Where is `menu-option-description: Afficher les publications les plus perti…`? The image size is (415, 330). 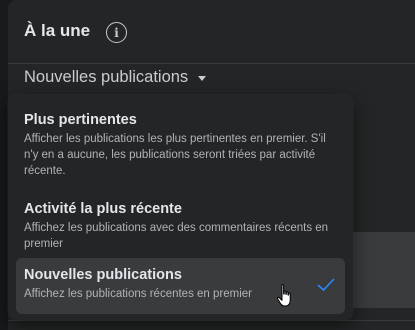 menu-option-description: Afficher les publications les plus perti… is located at coordinates (175, 155).